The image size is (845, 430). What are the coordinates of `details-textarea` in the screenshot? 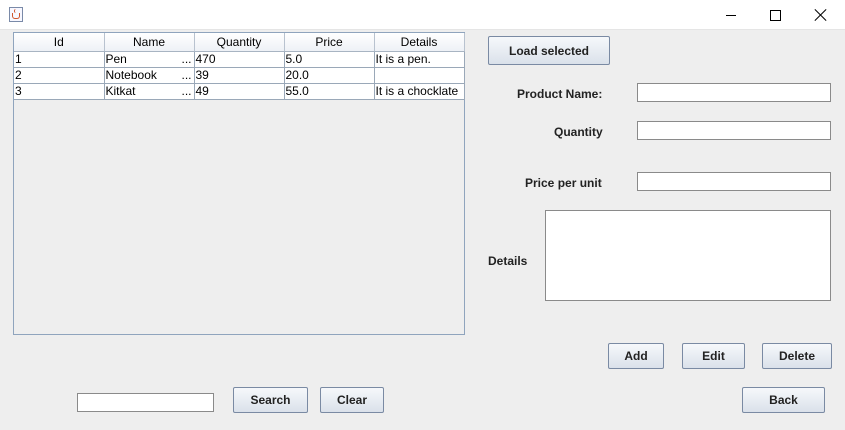 It's located at (688, 255).